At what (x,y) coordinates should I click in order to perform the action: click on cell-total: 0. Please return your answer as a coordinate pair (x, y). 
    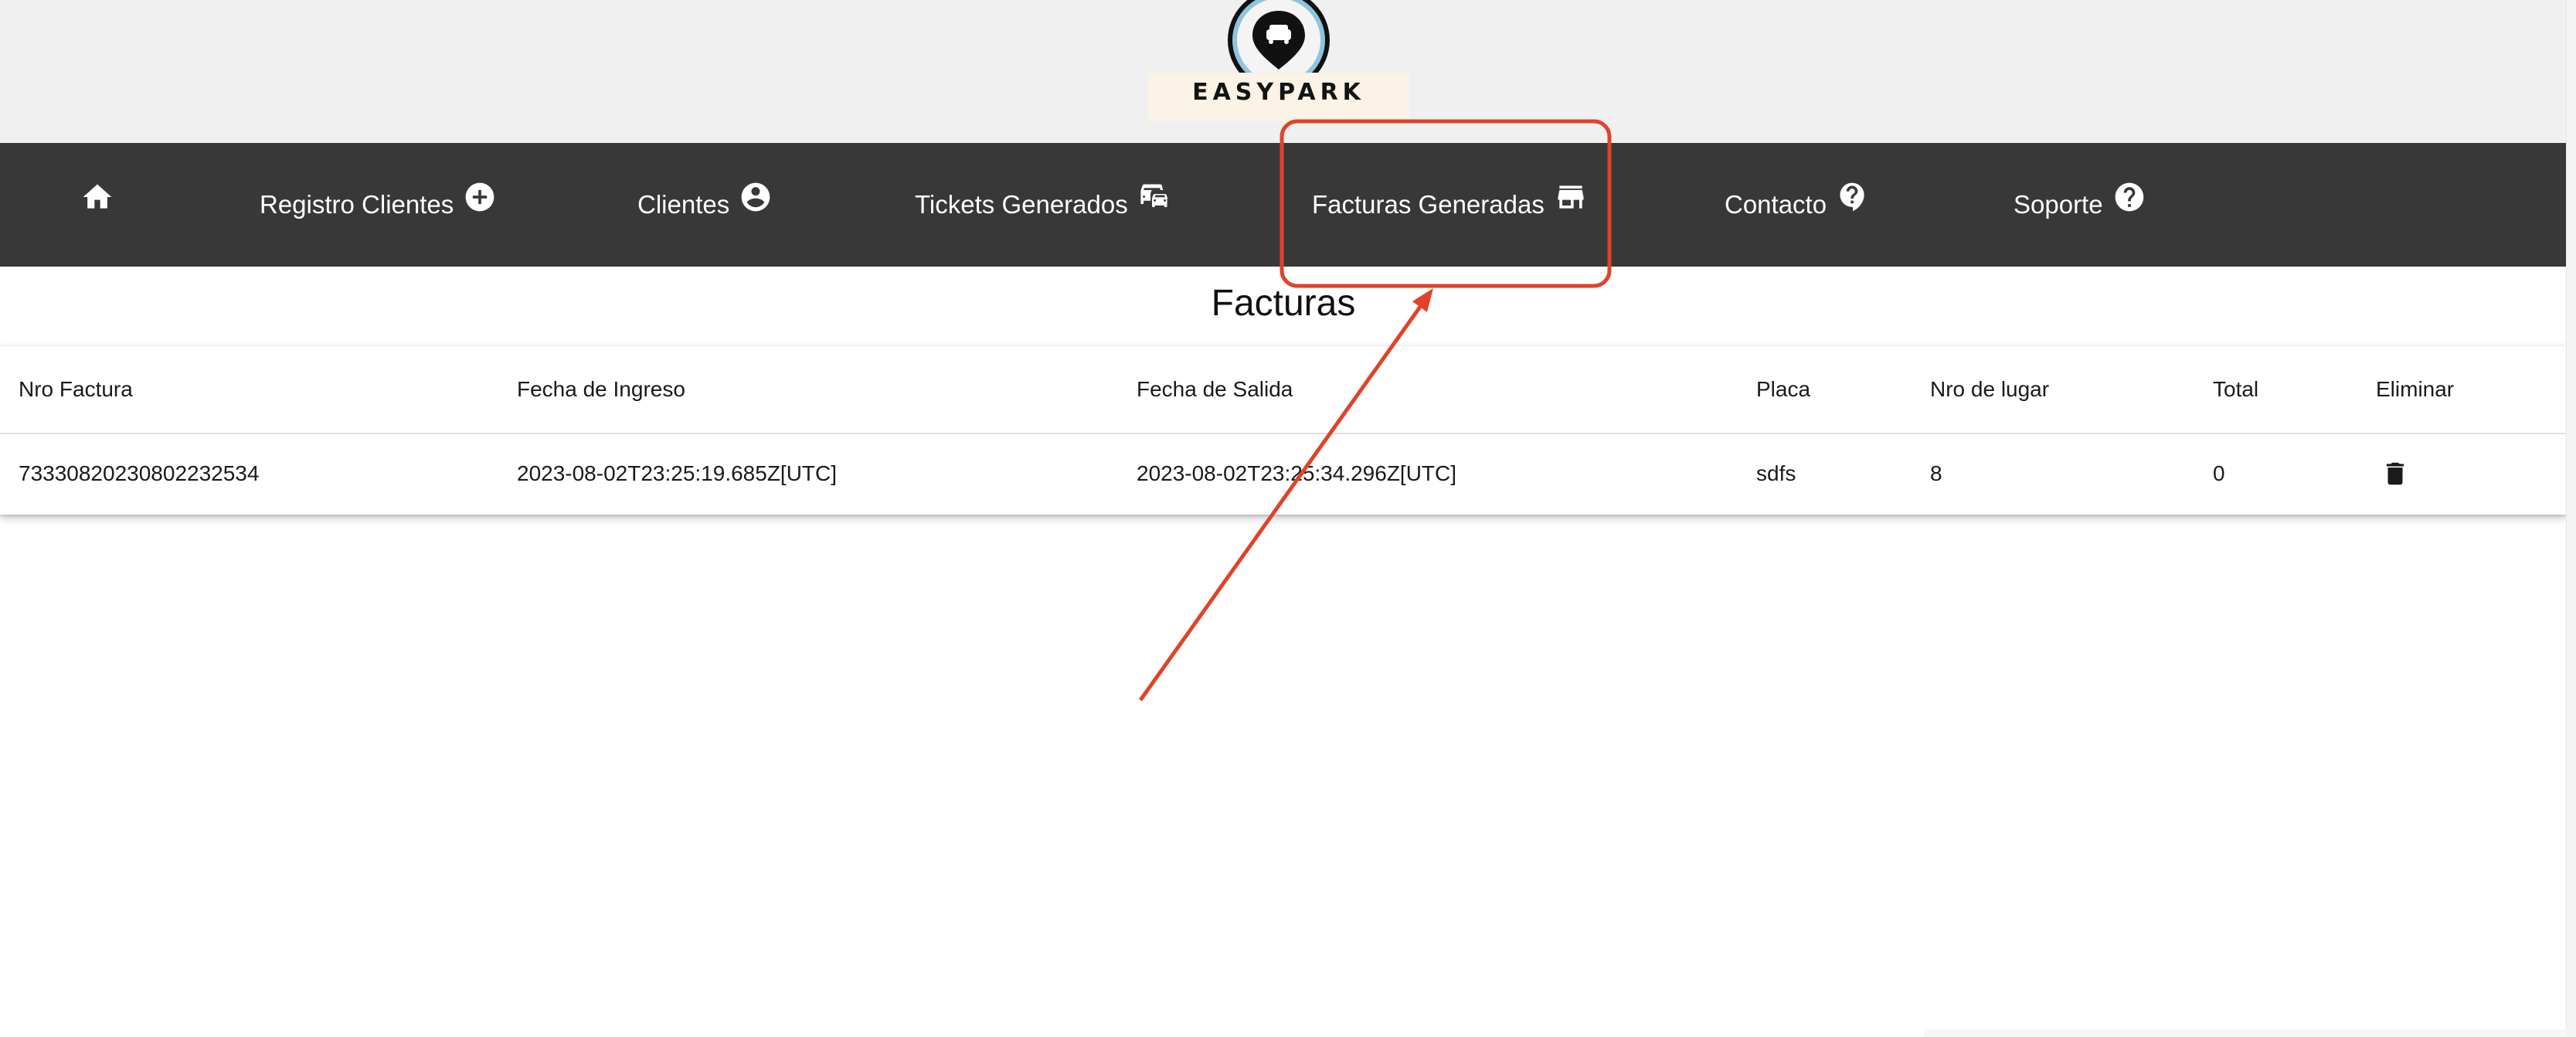
    Looking at the image, I should click on (2219, 473).